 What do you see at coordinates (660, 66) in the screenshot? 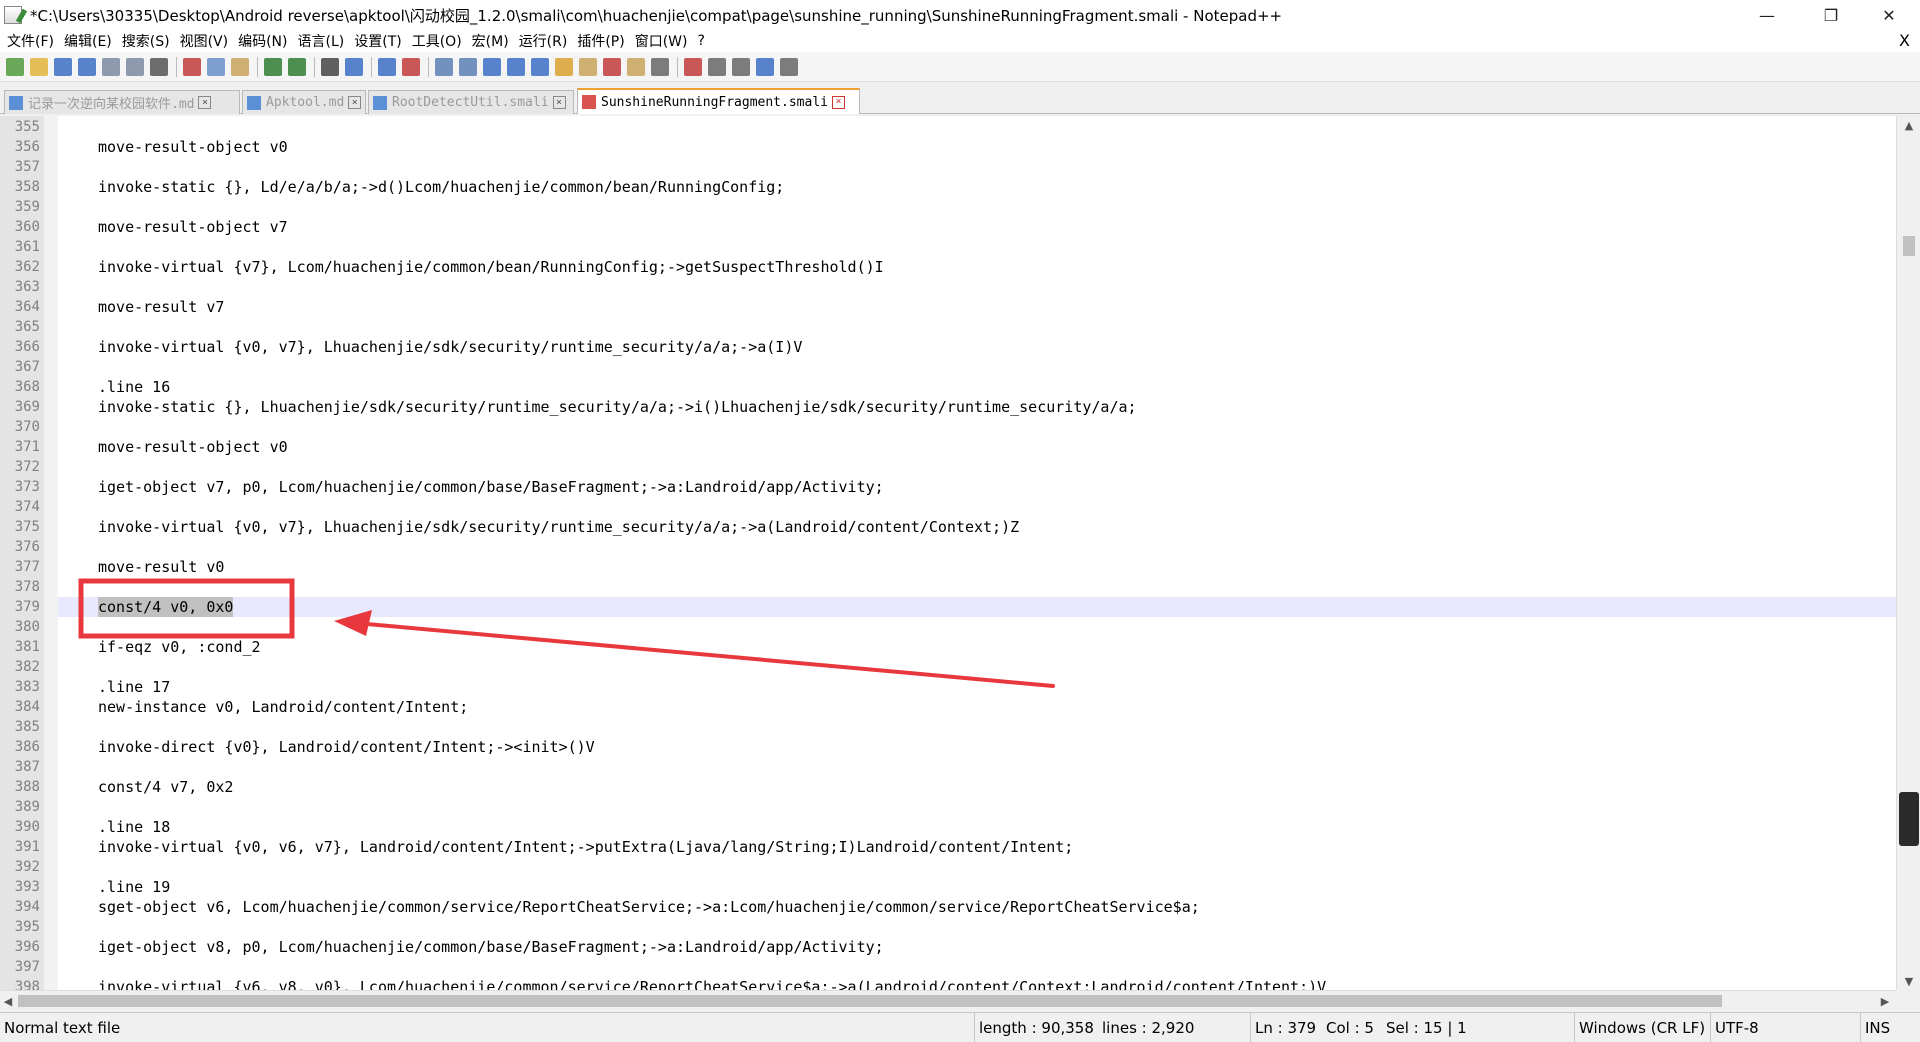
I see `monitoring-icon` at bounding box center [660, 66].